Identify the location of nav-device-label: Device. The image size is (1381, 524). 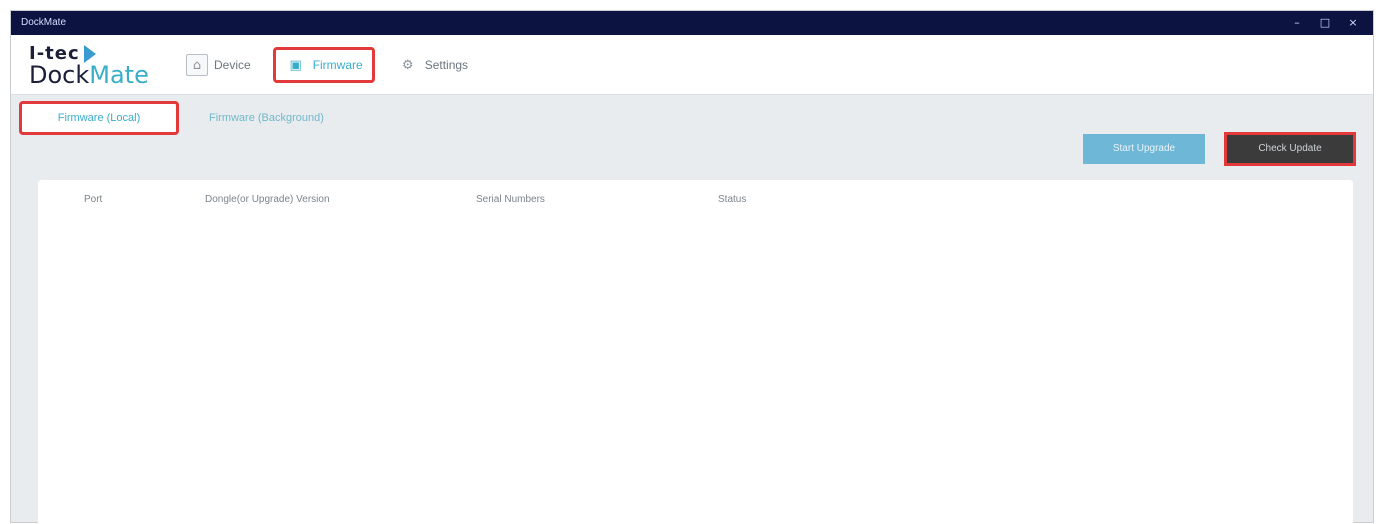
(232, 65).